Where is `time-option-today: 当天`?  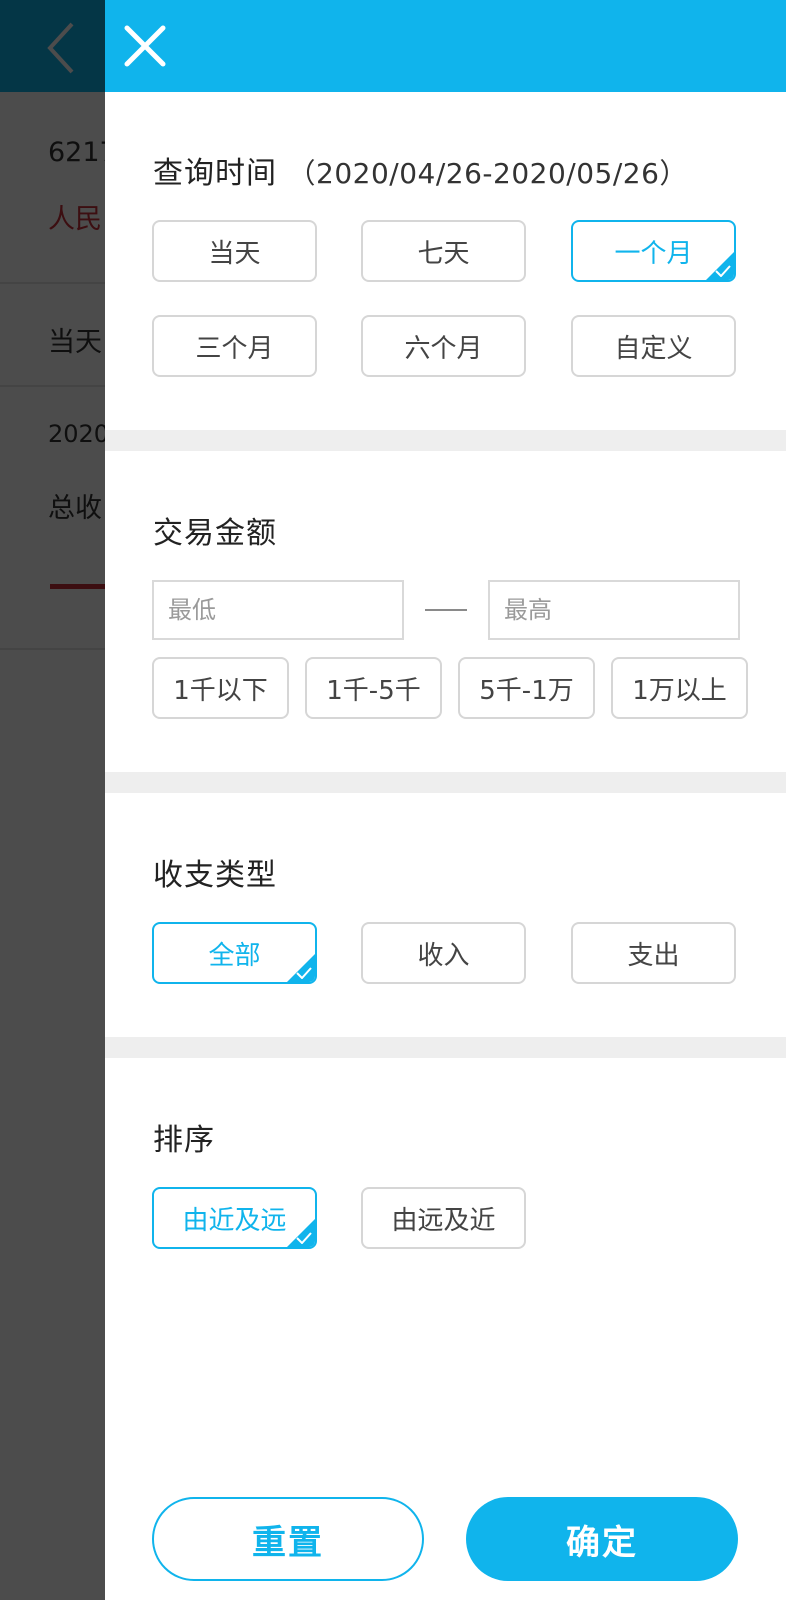
time-option-today: 当天 is located at coordinates (234, 251).